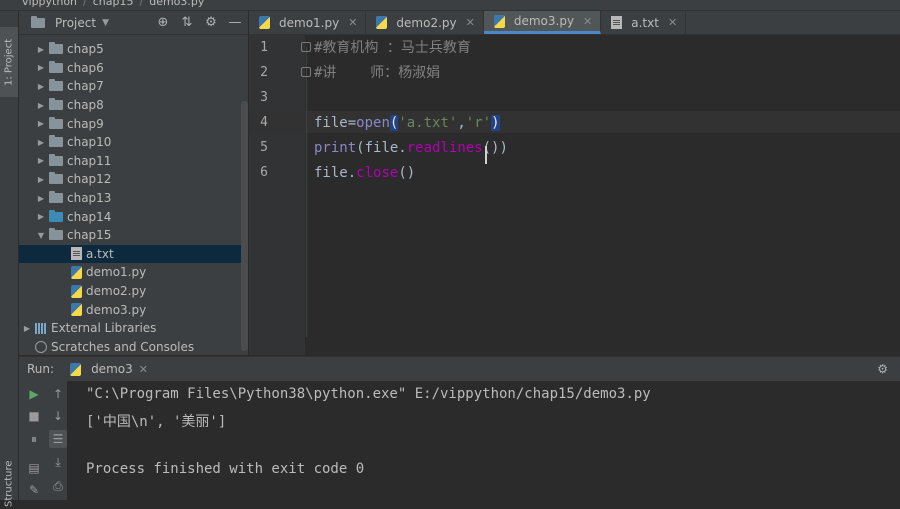  I want to click on breadcrumb-folder: chap15, so click(113, 4).